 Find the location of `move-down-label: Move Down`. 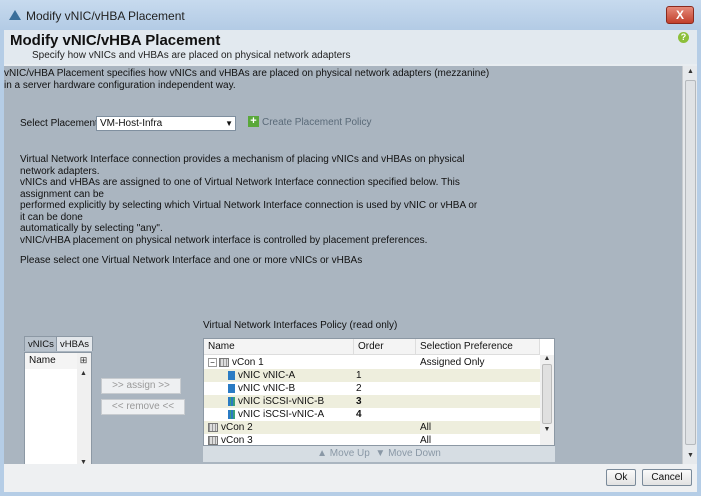

move-down-label: Move Down is located at coordinates (414, 453).